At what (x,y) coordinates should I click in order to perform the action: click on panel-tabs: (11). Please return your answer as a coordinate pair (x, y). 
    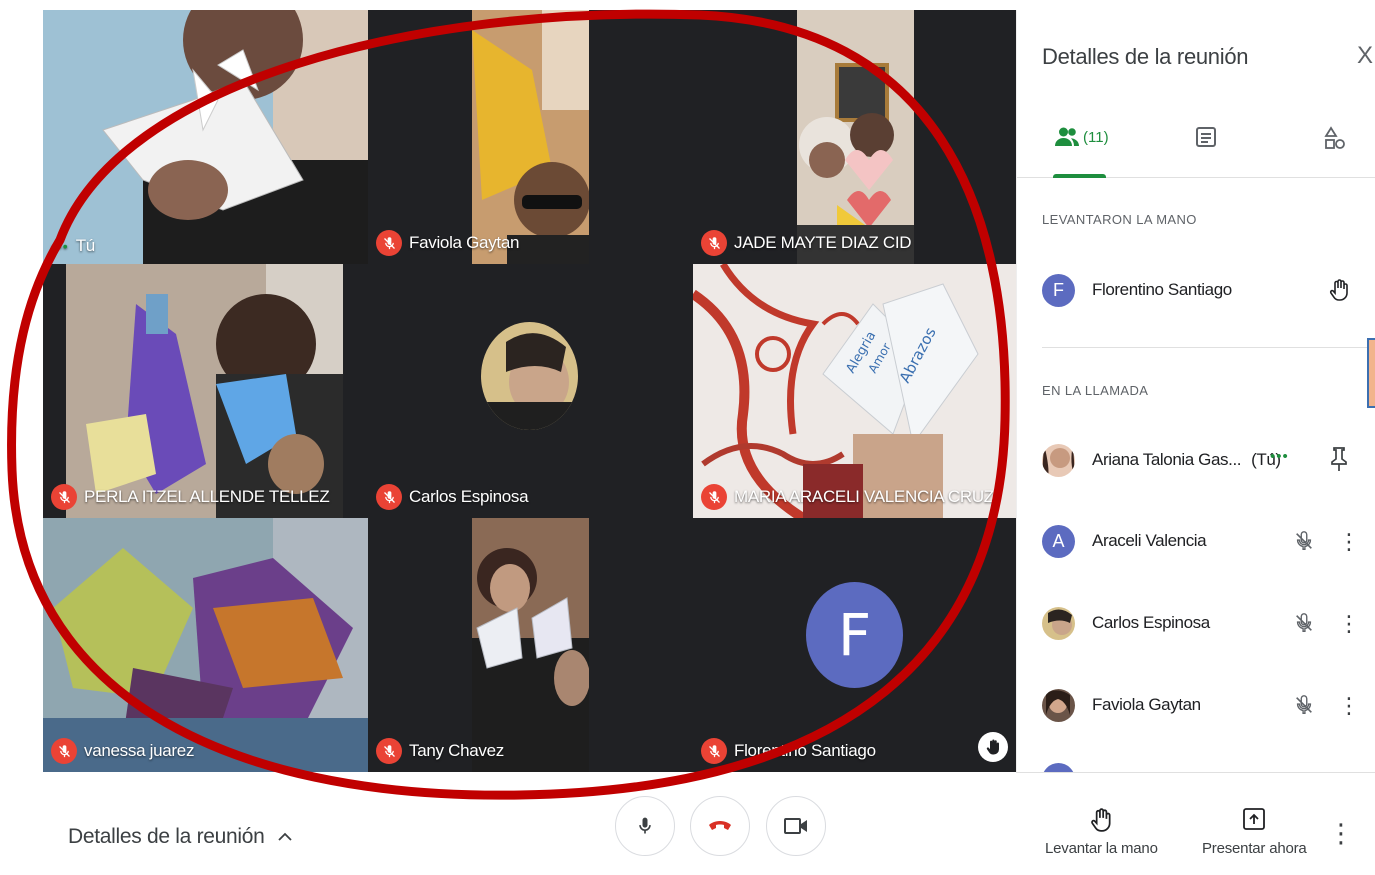
    Looking at the image, I should click on (1196, 144).